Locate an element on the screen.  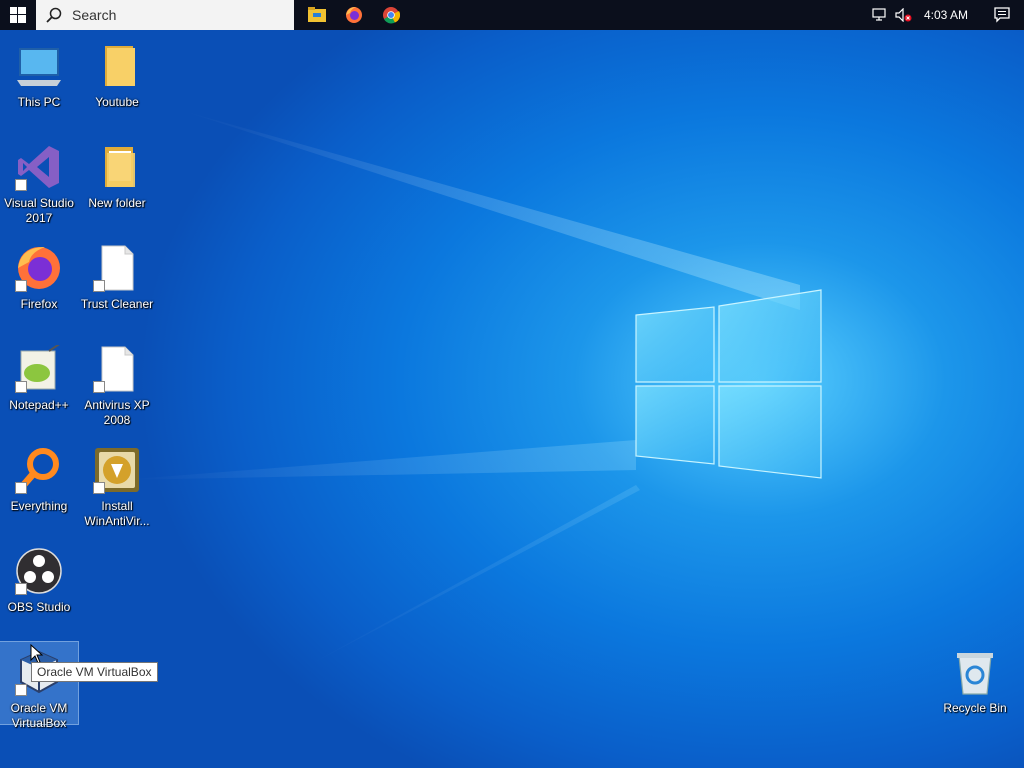
desktop-icon-label: New folder is located at coordinates (117, 203).